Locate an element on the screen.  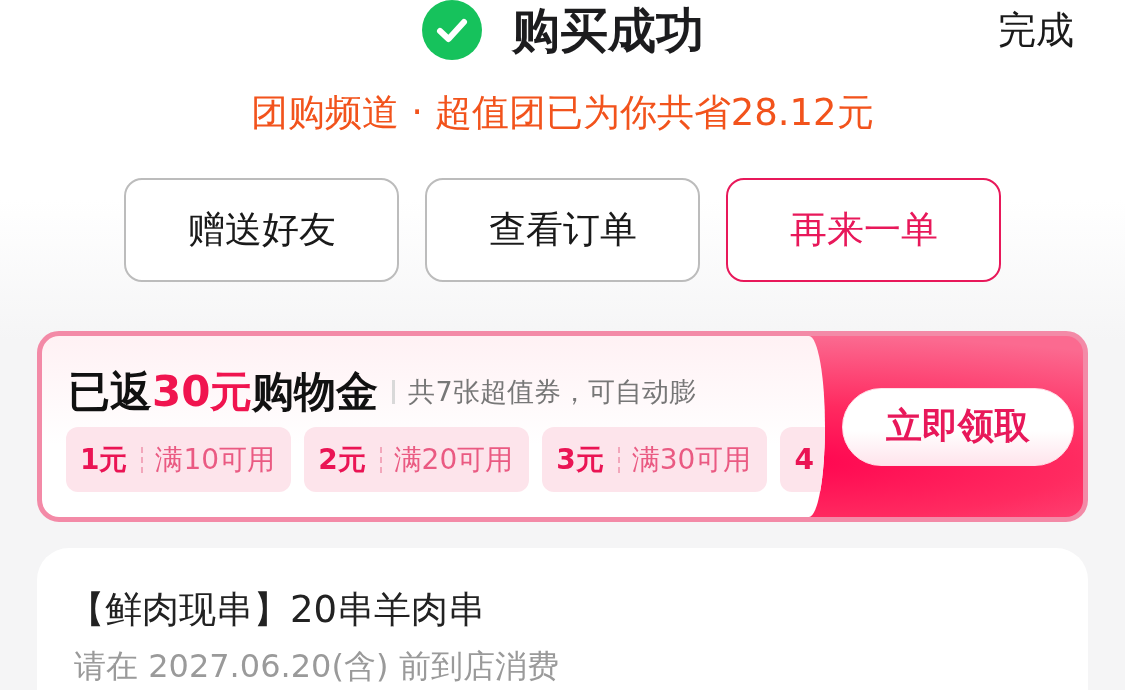
order-validity: 请在 2027.06.20(含) 前到店消费 is located at coordinates (316, 666).